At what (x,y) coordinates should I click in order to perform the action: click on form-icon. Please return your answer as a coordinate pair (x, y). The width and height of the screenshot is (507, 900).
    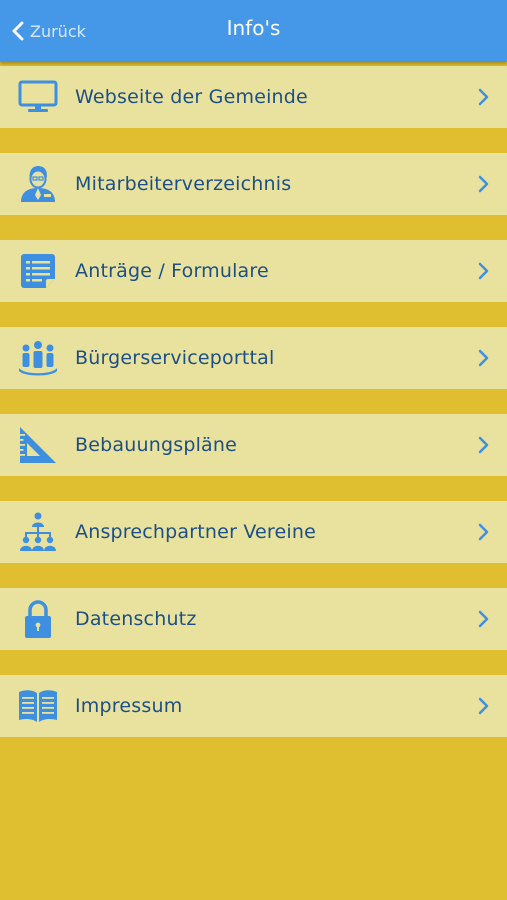
    Looking at the image, I should click on (38, 271).